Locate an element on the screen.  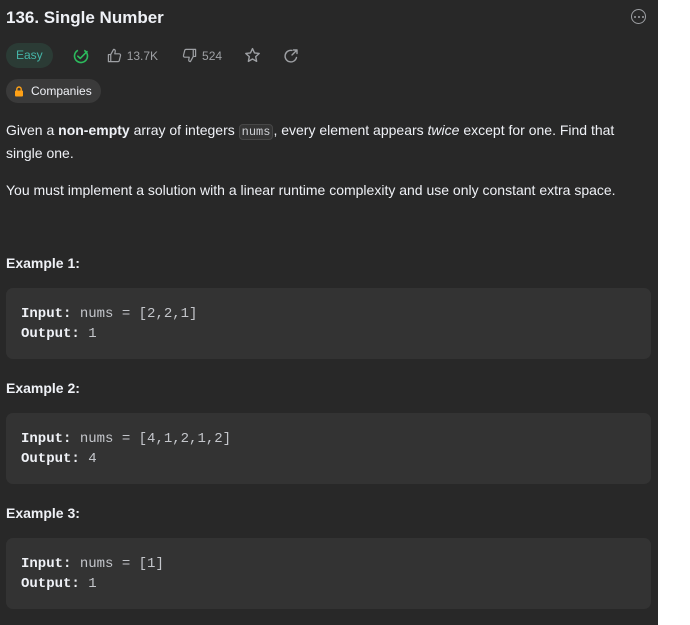
inline-code-nums: nums is located at coordinates (256, 132).